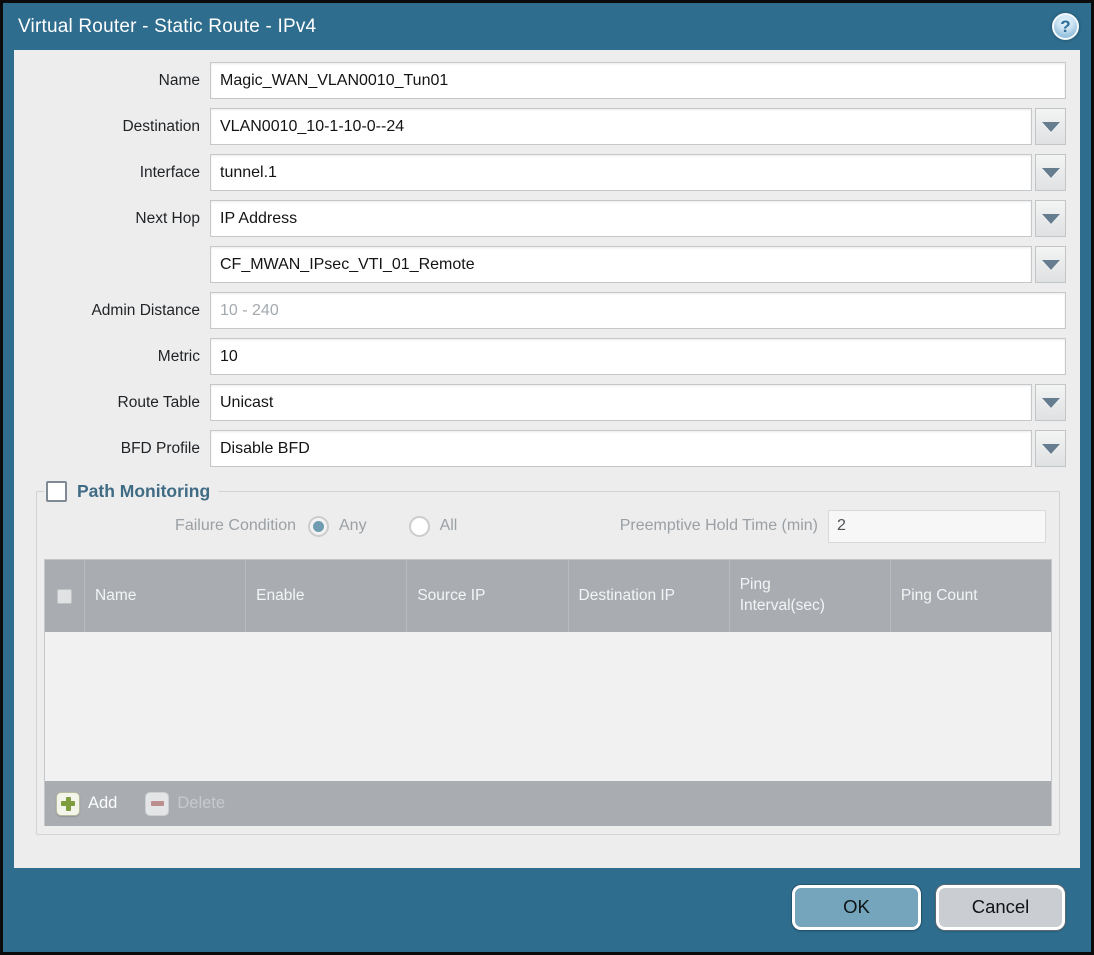 This screenshot has width=1094, height=955. I want to click on column-header-name: Name, so click(166, 596).